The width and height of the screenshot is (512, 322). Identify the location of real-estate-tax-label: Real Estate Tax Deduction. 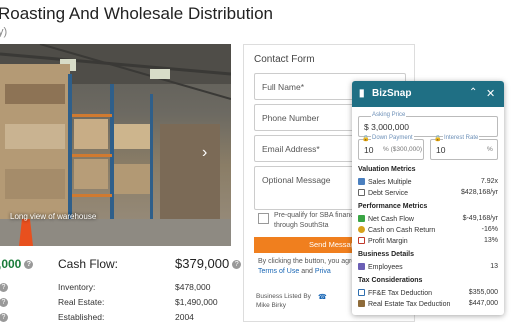
(409, 304).